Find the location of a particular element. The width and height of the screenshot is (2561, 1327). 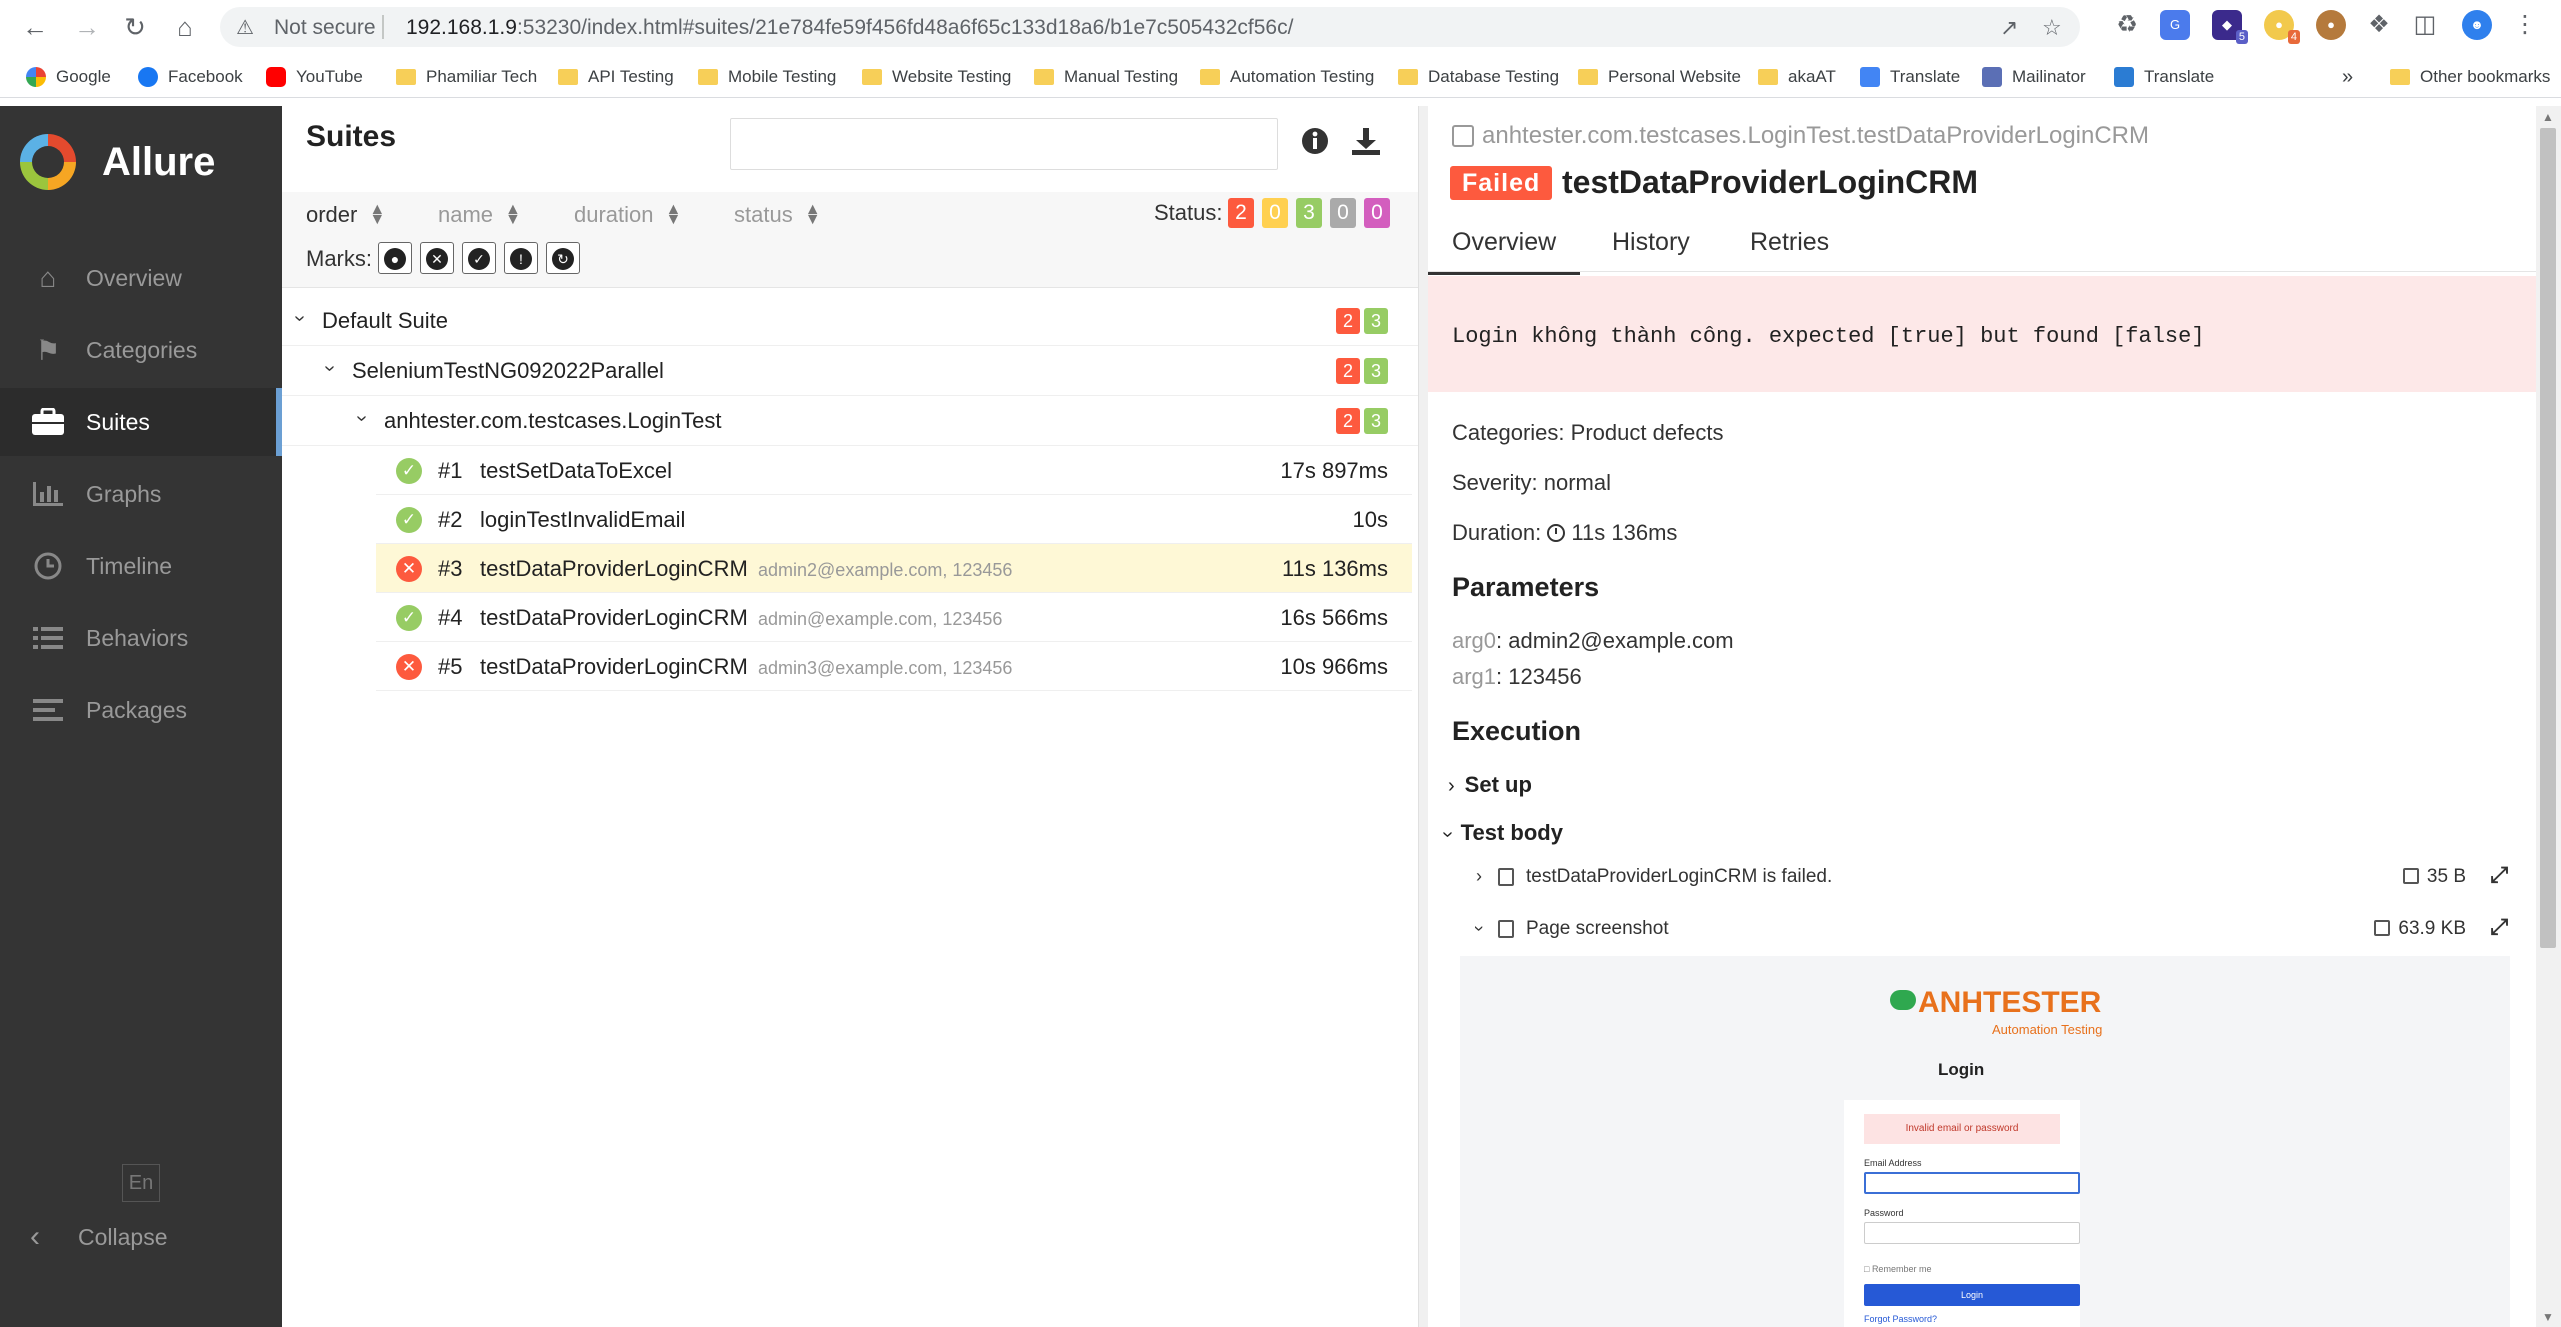

sidebar-item-timeline: Timeline is located at coordinates (141, 566).